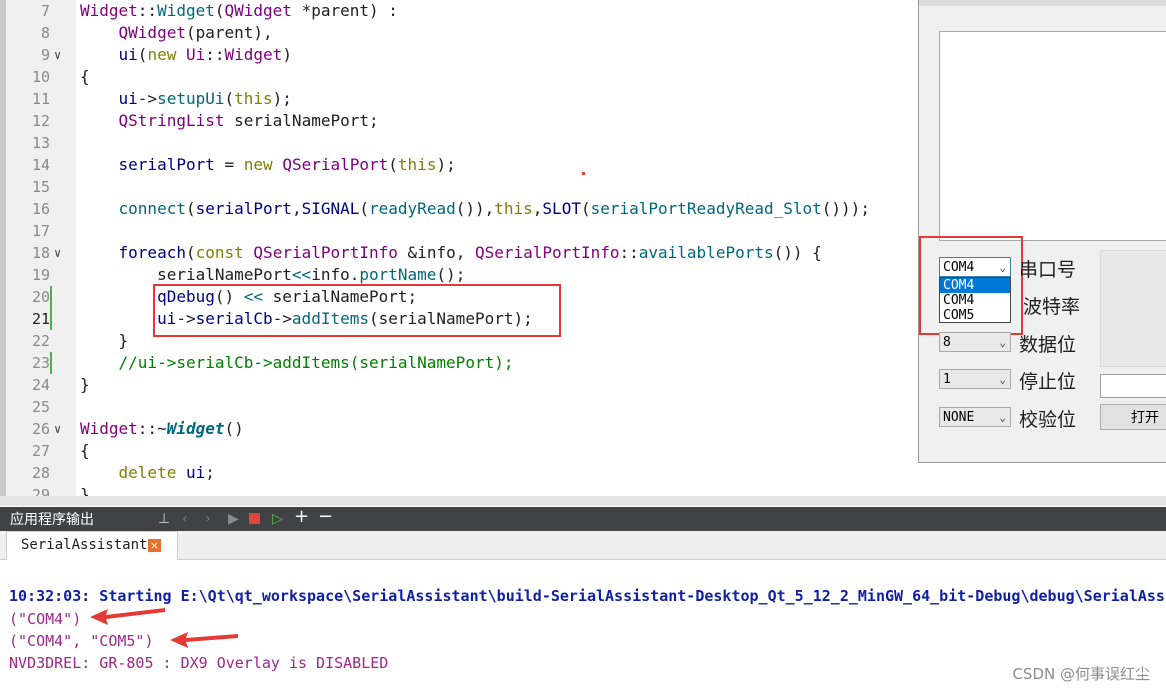  Describe the element at coordinates (583, 173) in the screenshot. I see `annotation-dot` at that location.